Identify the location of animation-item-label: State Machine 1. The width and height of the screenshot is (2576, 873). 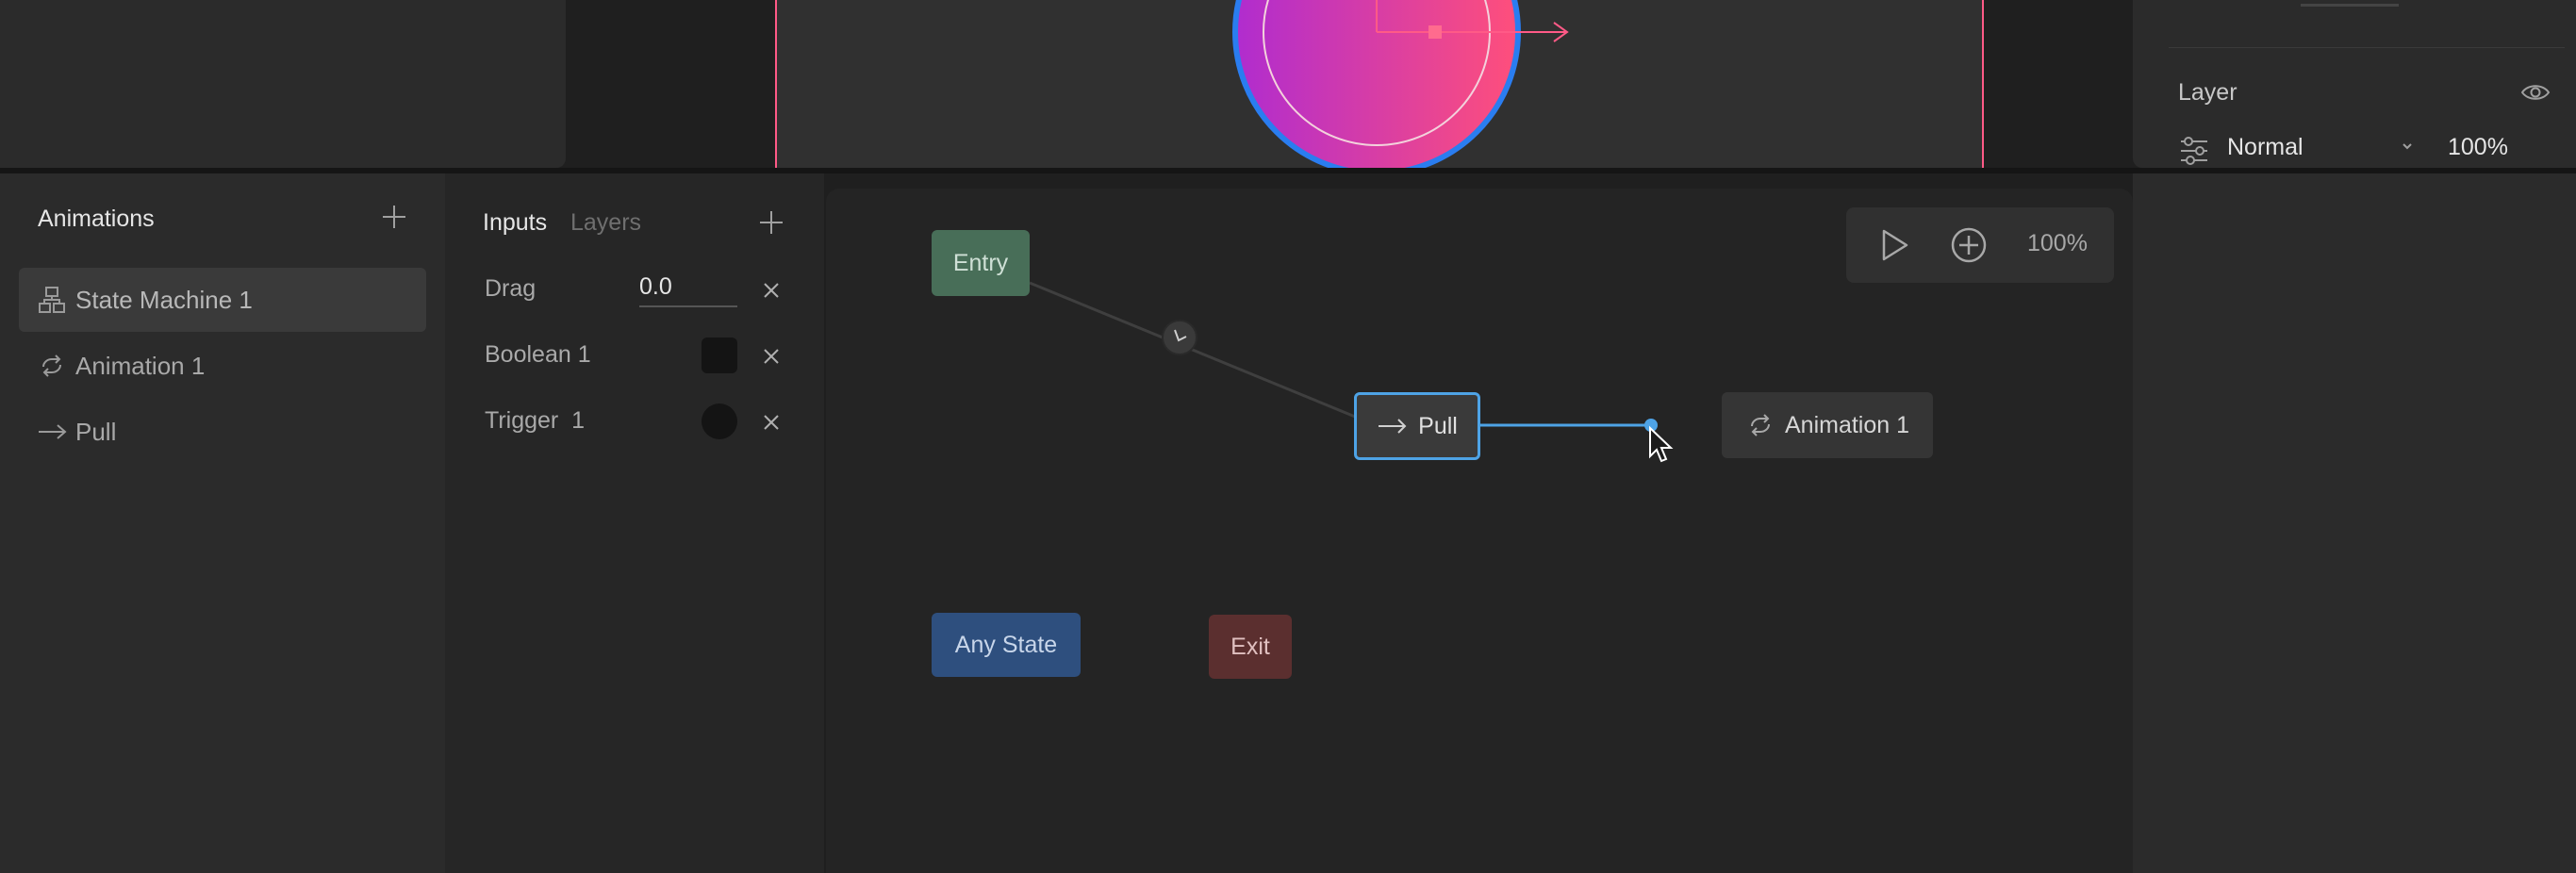
(164, 299).